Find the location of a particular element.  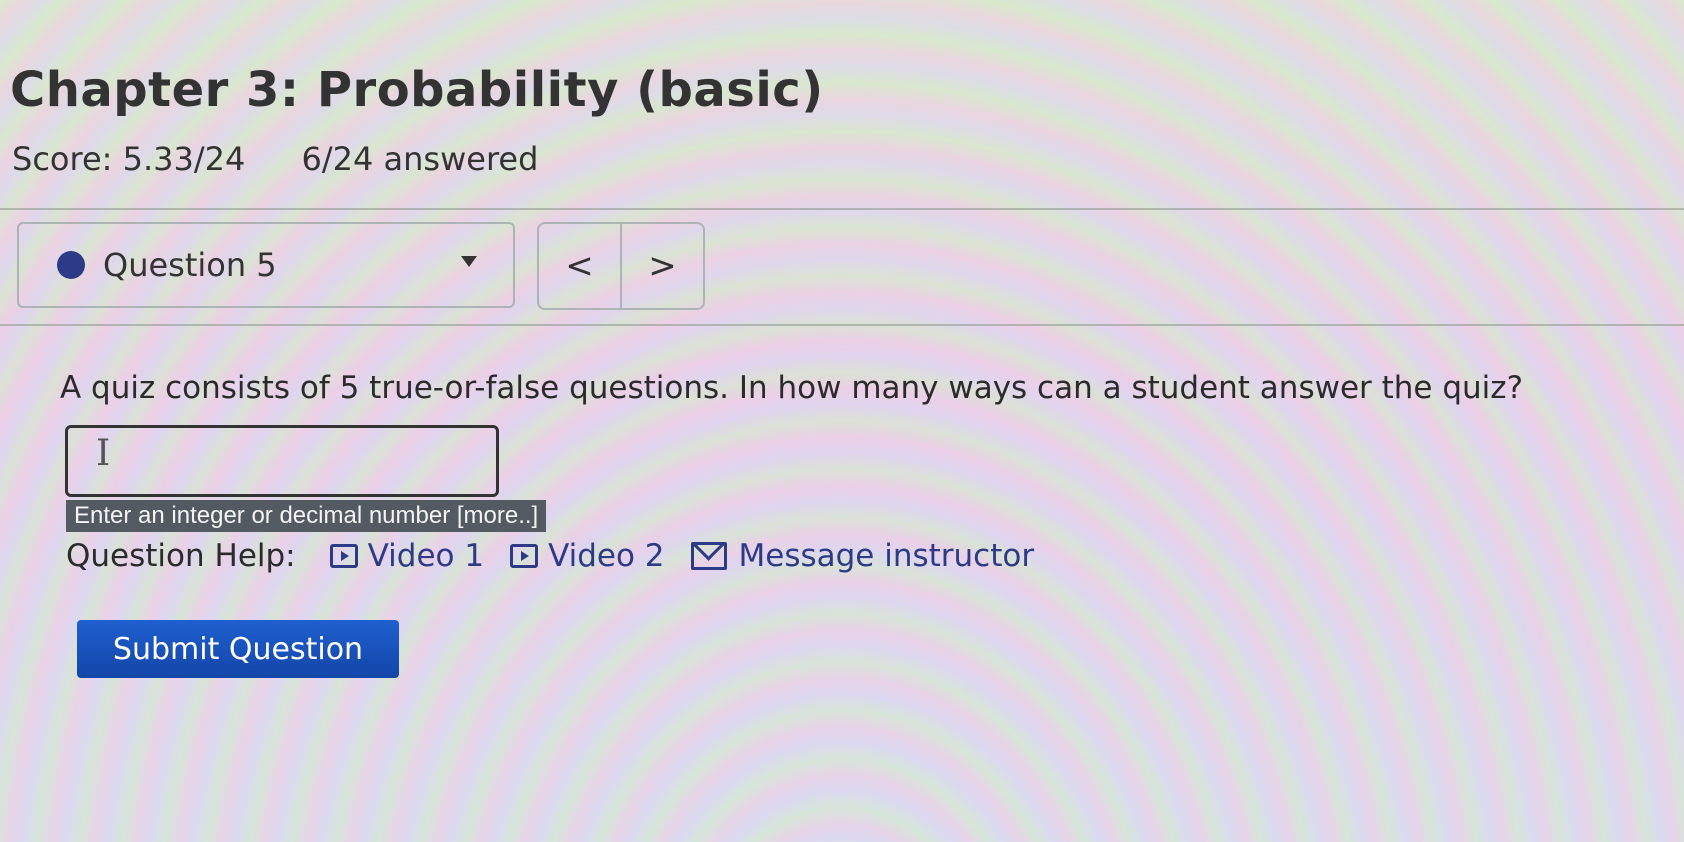

divider-top is located at coordinates (842, 209).